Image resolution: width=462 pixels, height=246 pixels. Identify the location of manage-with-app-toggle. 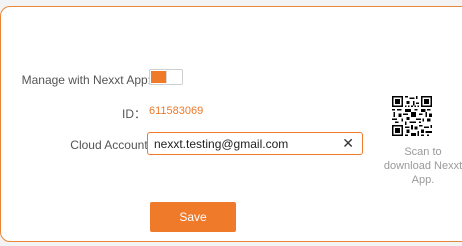
(166, 77).